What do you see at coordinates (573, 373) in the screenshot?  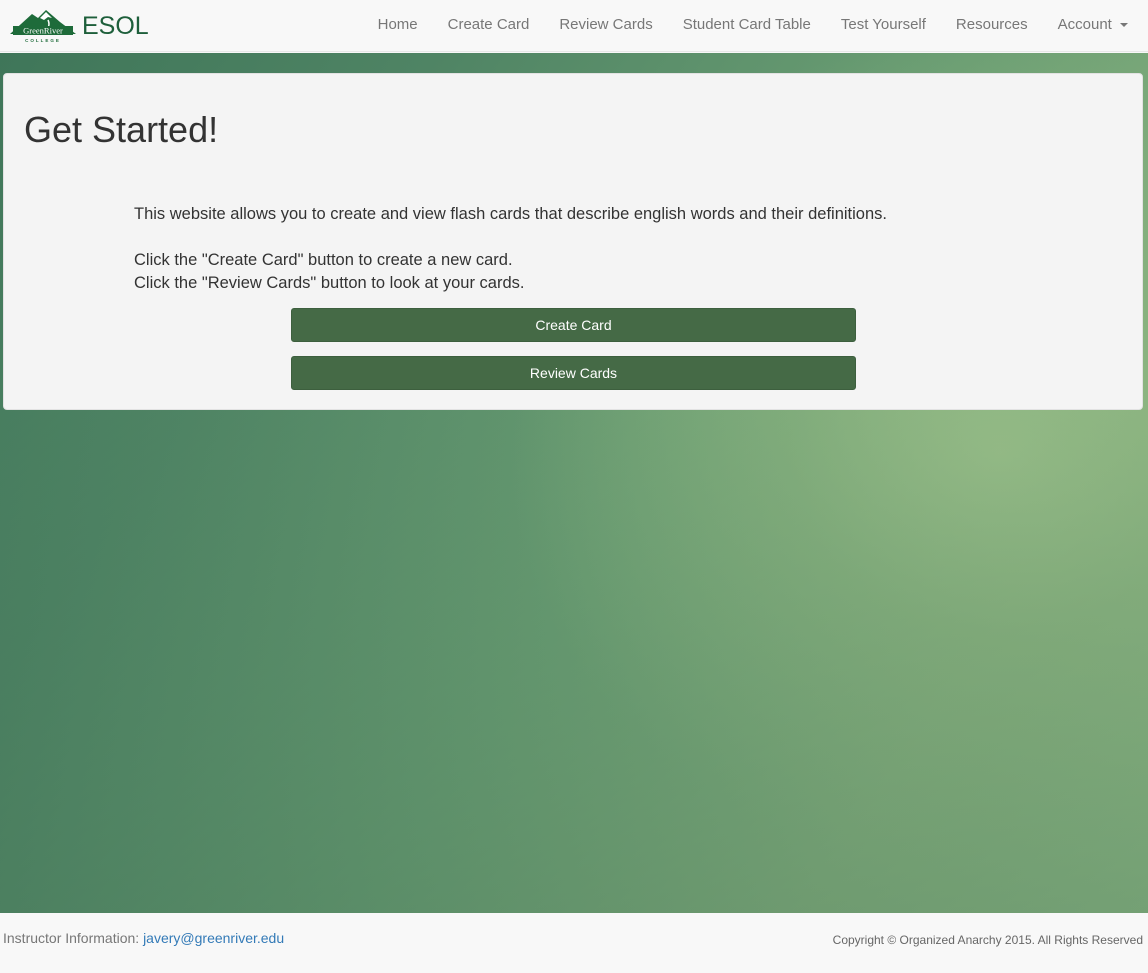 I see `review-cards-button: Review Cards` at bounding box center [573, 373].